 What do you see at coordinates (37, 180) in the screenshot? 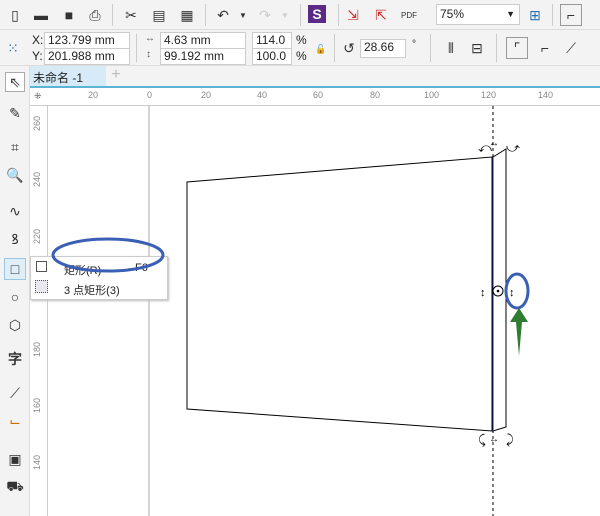
I see `ruler-label: 240` at bounding box center [37, 180].